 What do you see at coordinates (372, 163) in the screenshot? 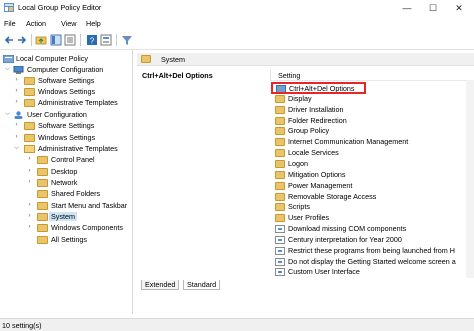
I see `setting-row: Logon` at bounding box center [372, 163].